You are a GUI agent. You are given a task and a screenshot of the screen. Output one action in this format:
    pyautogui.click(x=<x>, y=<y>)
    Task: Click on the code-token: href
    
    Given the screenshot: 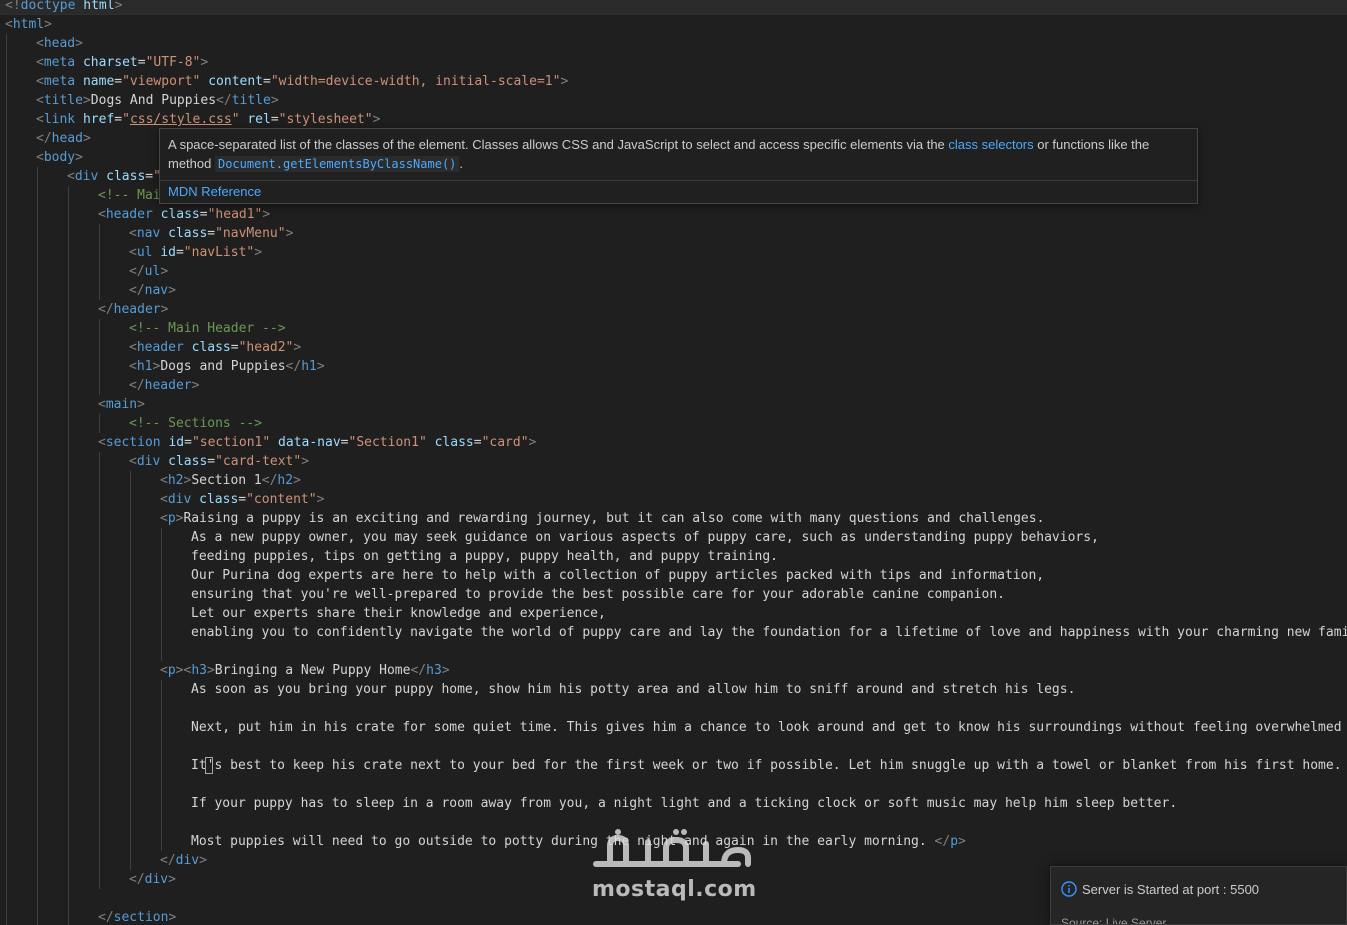 What is the action you would take?
    pyautogui.click(x=98, y=119)
    